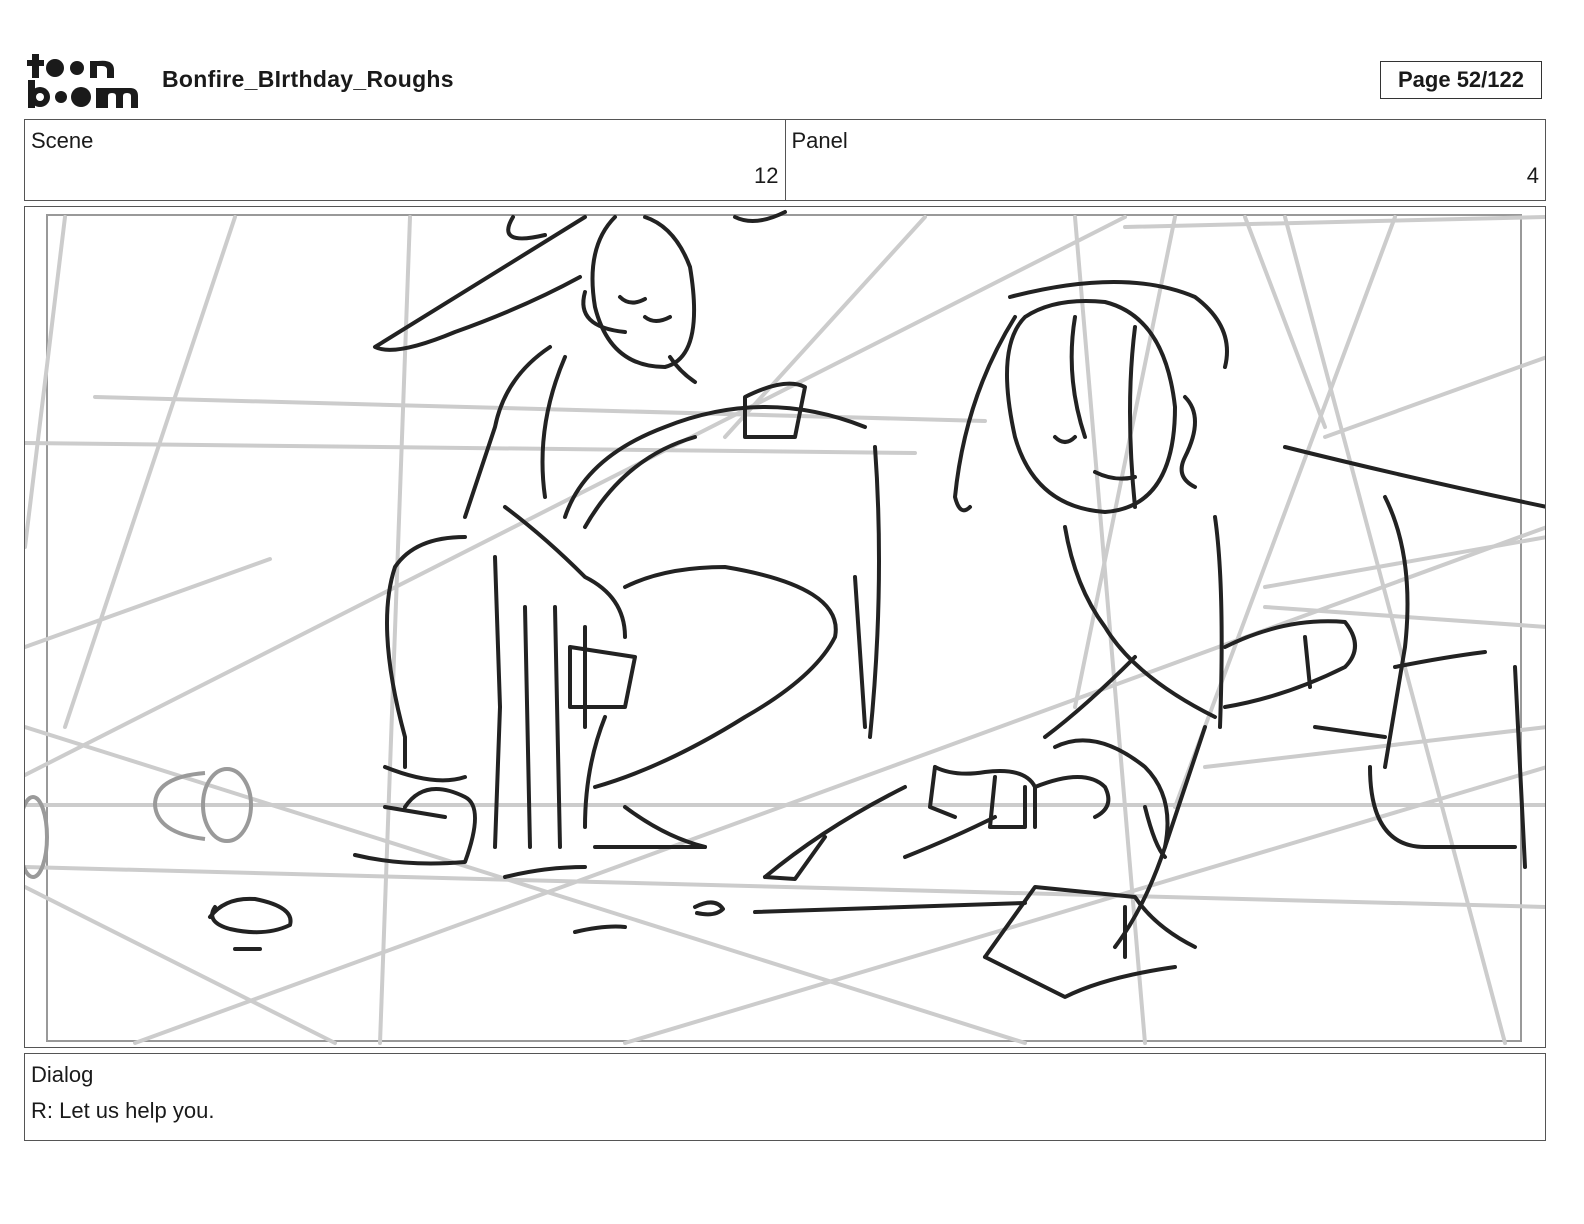 This screenshot has height=1224, width=1584. I want to click on toonboom-logo, so click(83, 81).